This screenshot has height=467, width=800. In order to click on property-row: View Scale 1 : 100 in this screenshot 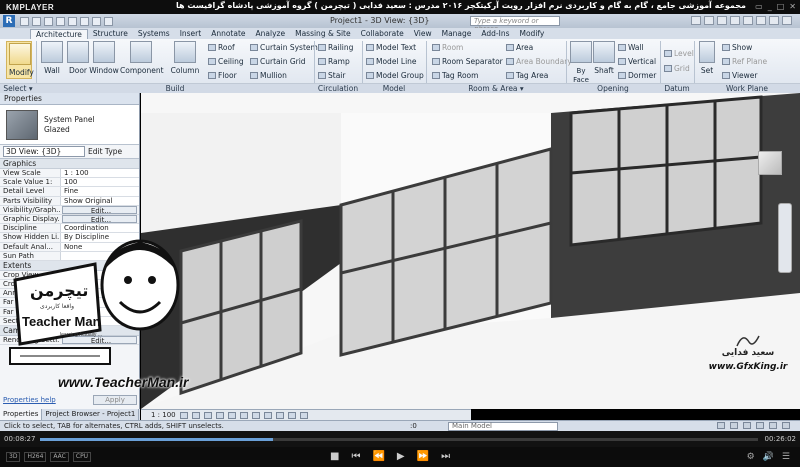, I will do `click(69, 174)`.